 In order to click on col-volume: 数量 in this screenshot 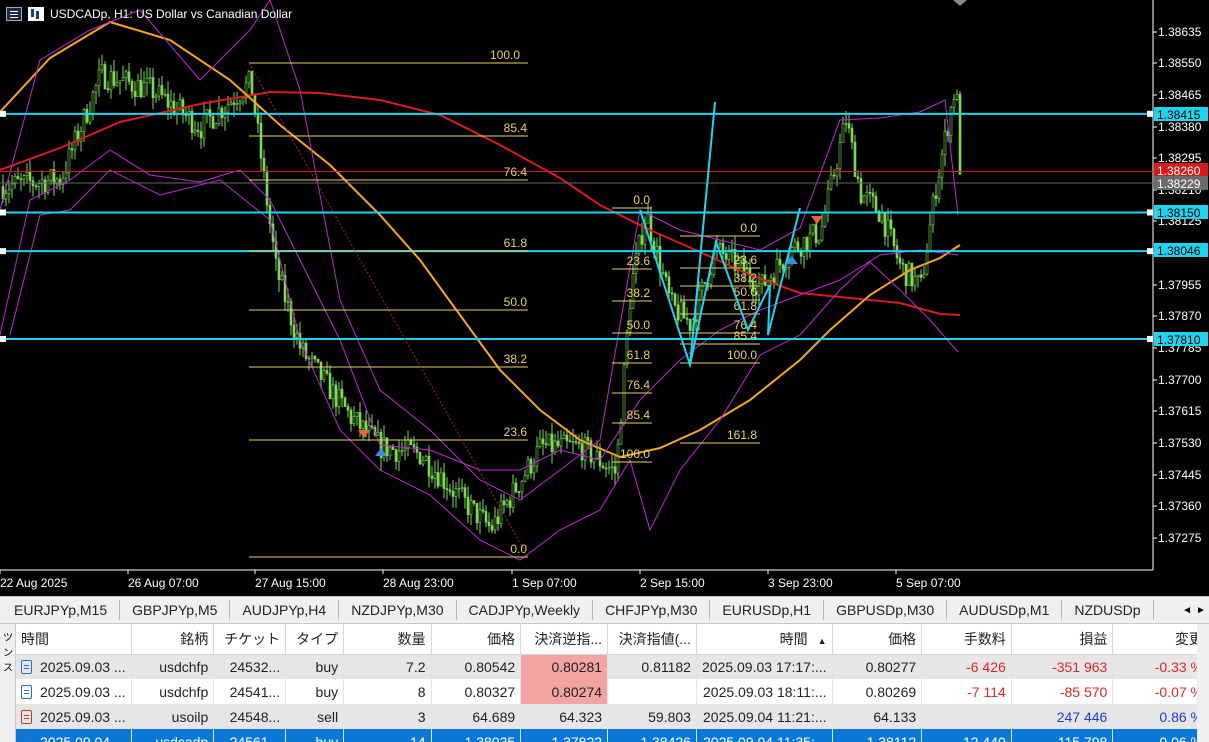, I will do `click(387, 639)`.